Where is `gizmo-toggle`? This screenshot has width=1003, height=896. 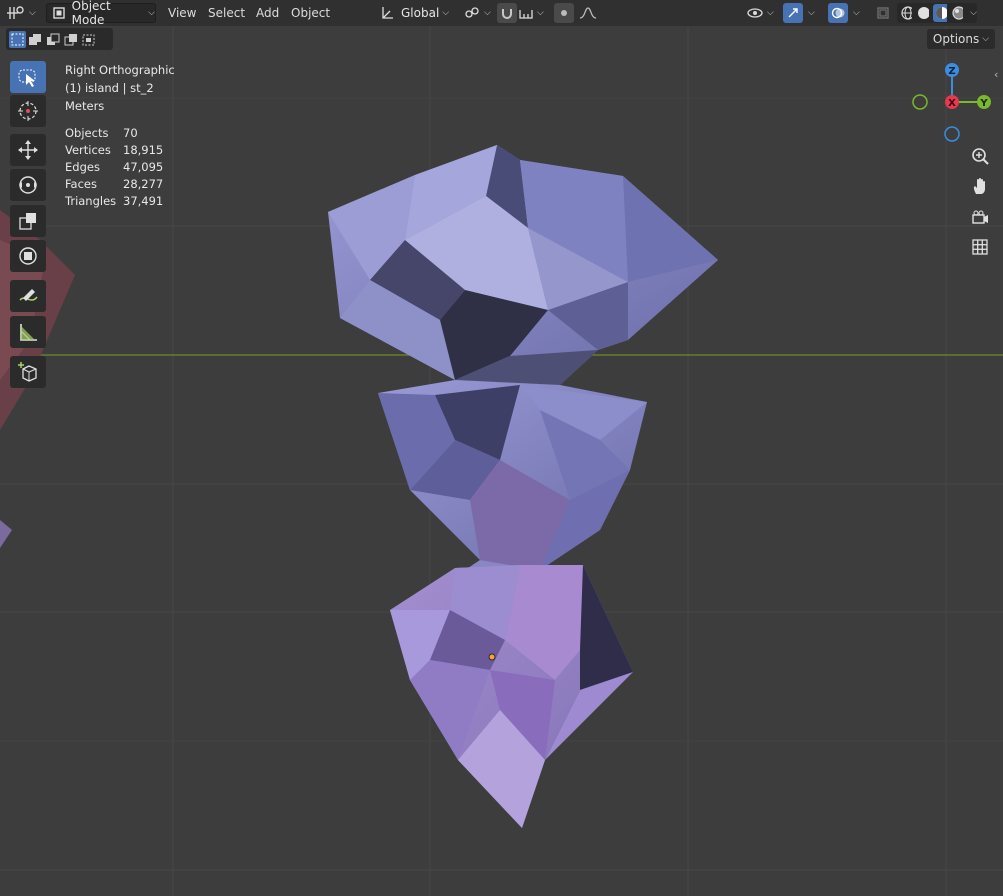
gizmo-toggle is located at coordinates (793, 13).